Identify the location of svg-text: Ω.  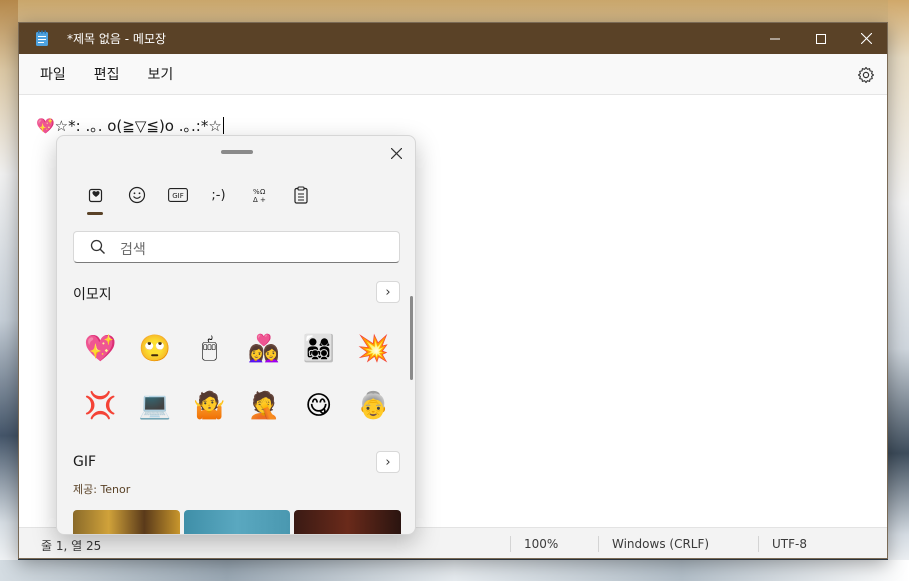
(263, 192).